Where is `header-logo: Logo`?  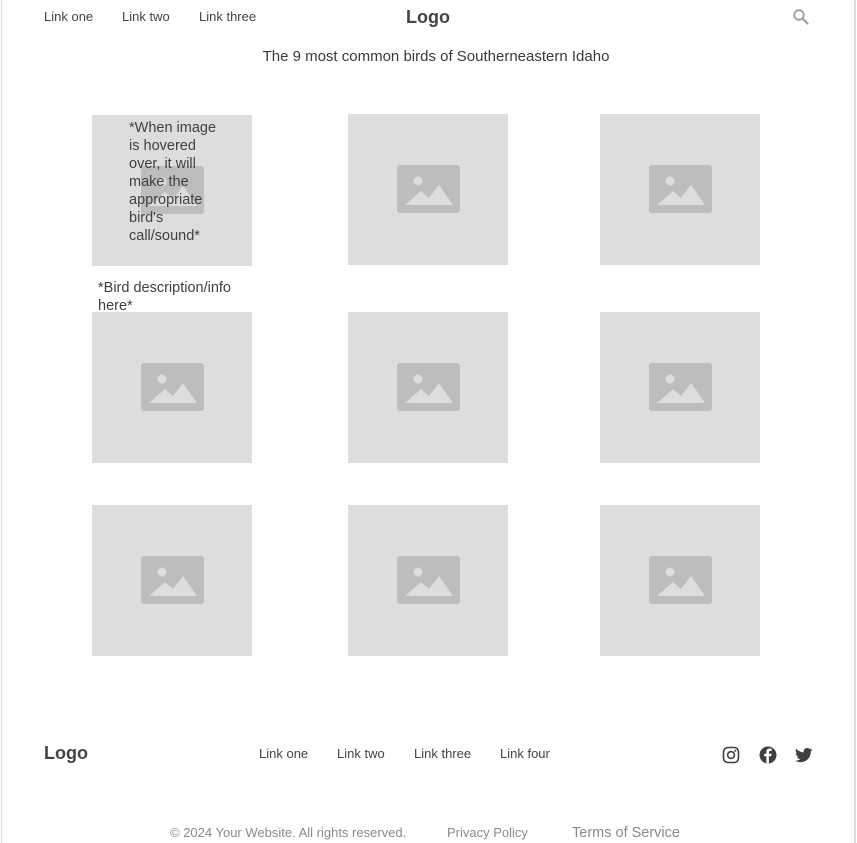 header-logo: Logo is located at coordinates (428, 17).